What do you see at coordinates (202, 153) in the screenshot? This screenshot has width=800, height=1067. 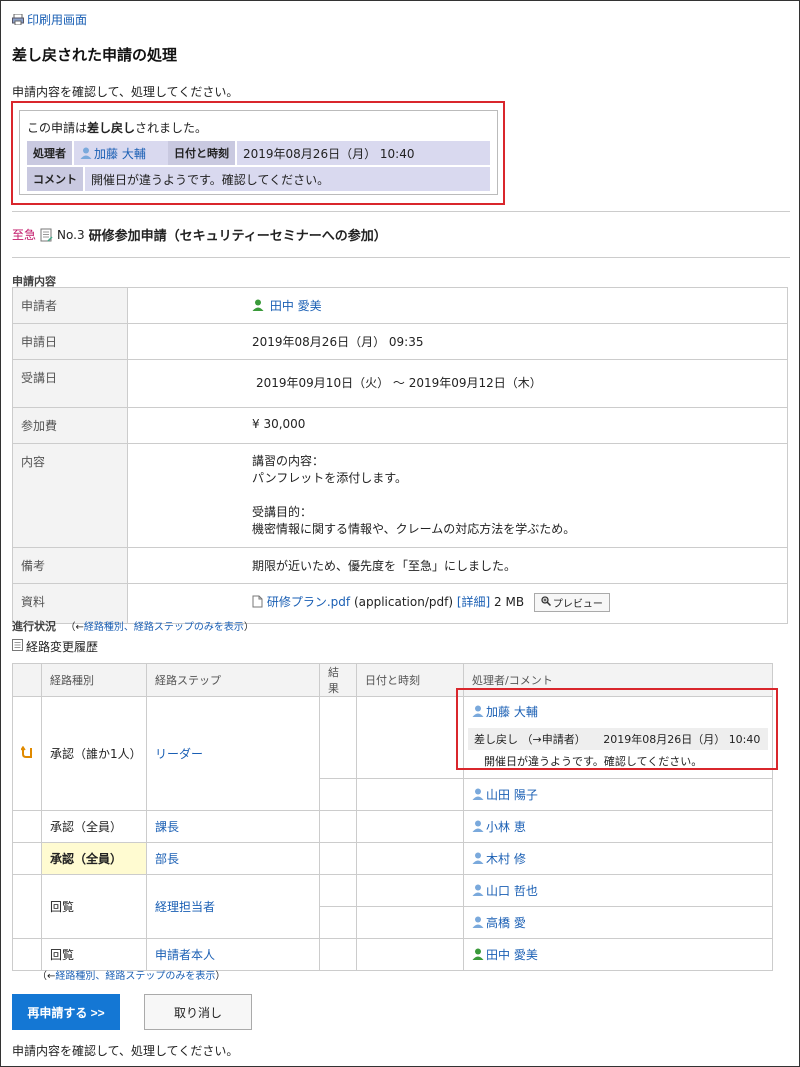 I see `datetime-label: 日付と時刻` at bounding box center [202, 153].